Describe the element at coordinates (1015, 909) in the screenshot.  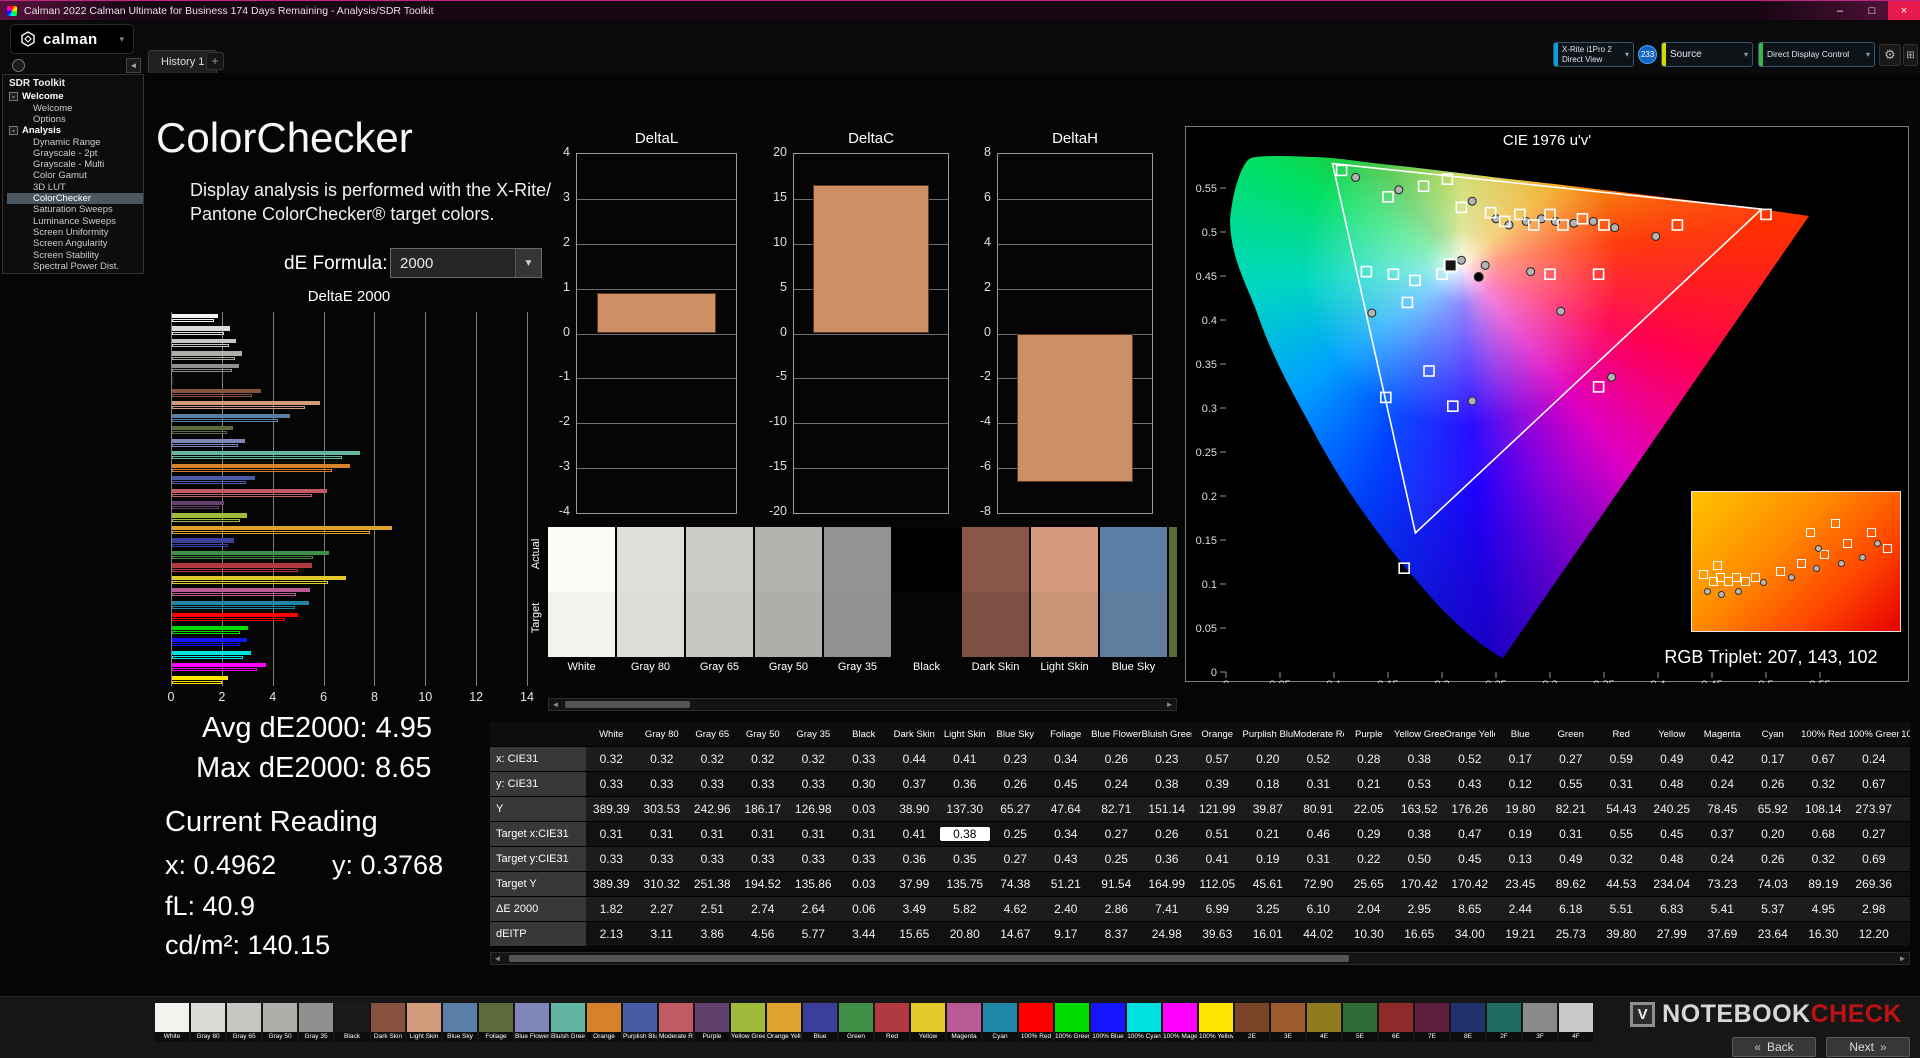
I see `table-cell: 4.62` at that location.